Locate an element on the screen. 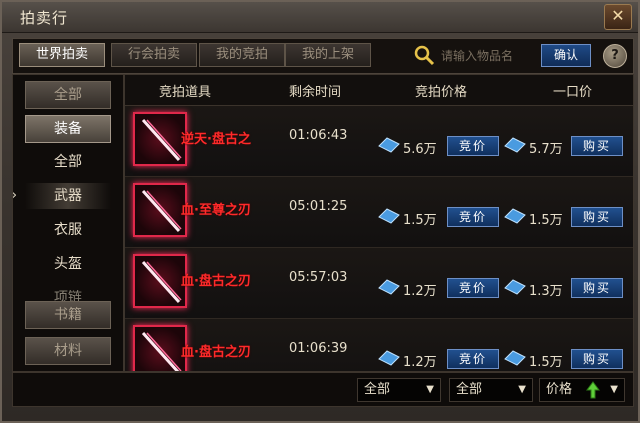 Image resolution: width=640 pixels, height=423 pixels. title-bar: 拍卖行 ✕ is located at coordinates (320, 17).